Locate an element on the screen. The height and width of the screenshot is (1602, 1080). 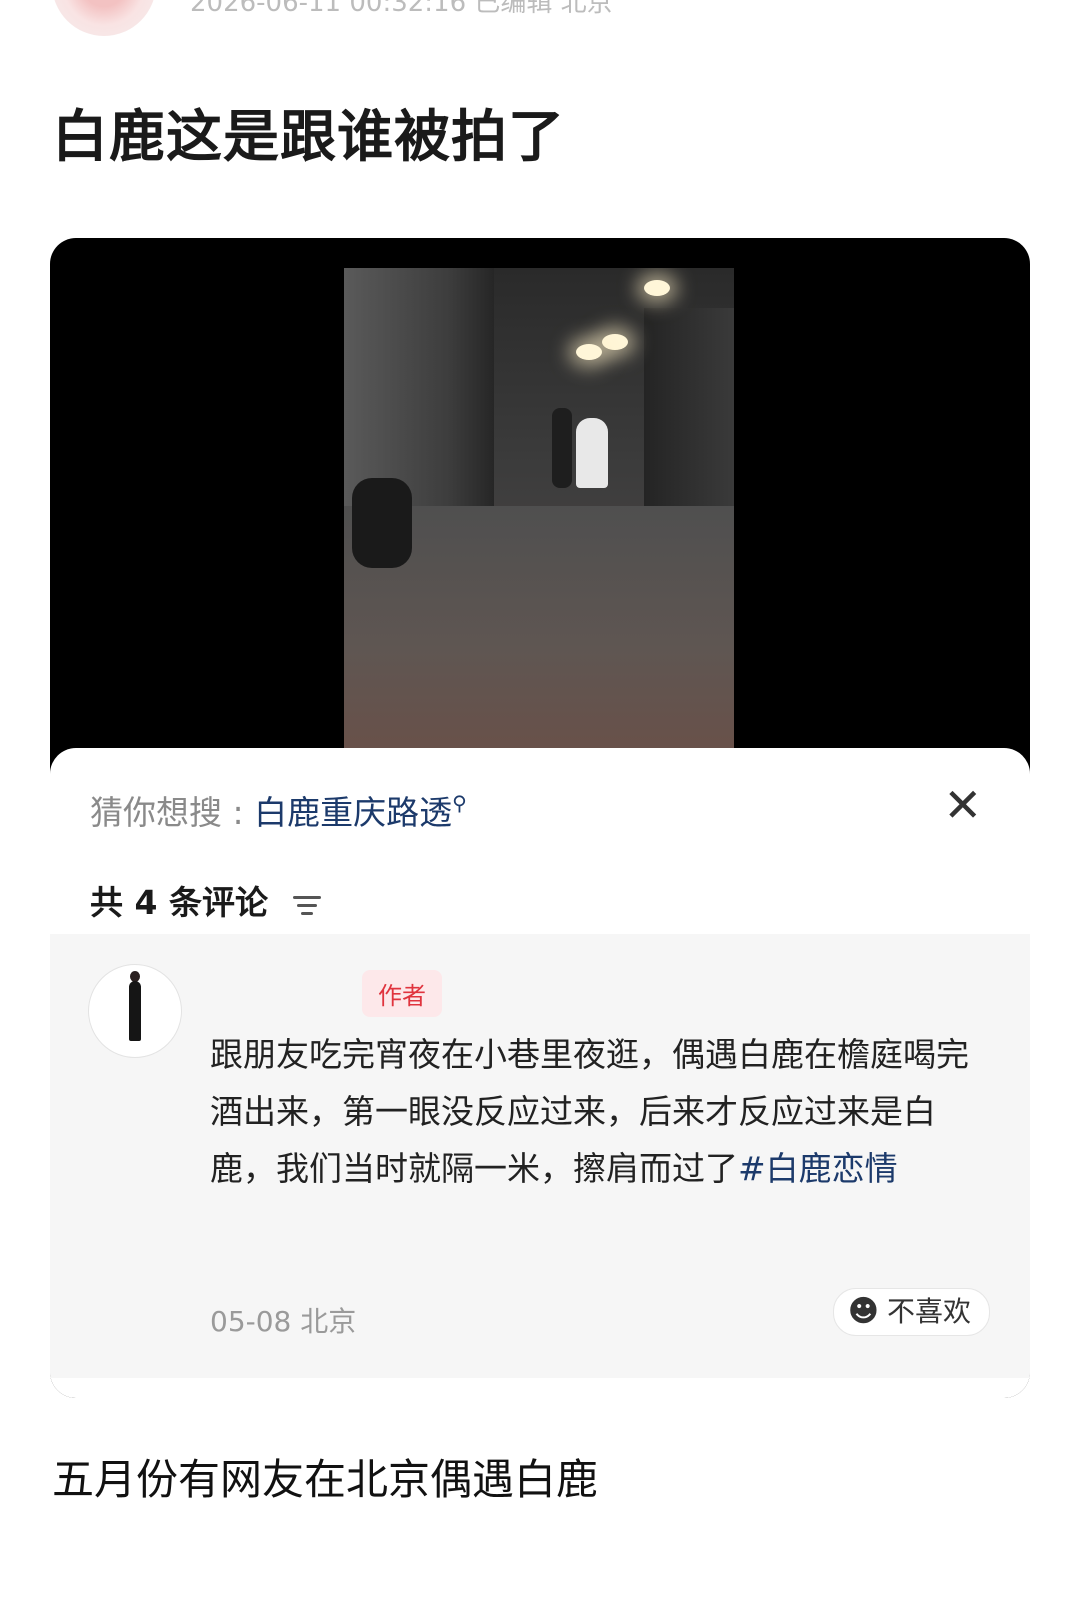
post-header: 2026-06-11 00:32:16 已编辑 北京 is located at coordinates (542, 18).